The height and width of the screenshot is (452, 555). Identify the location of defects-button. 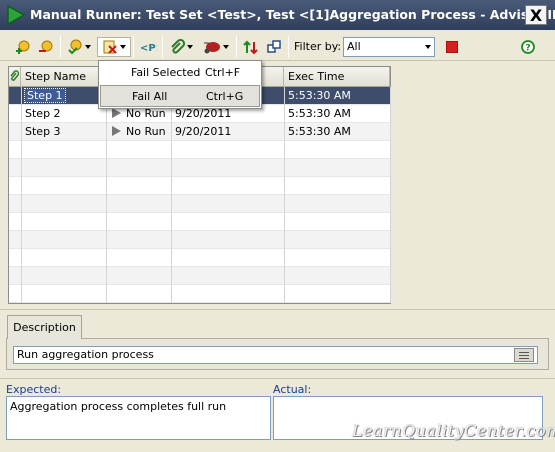
(216, 47).